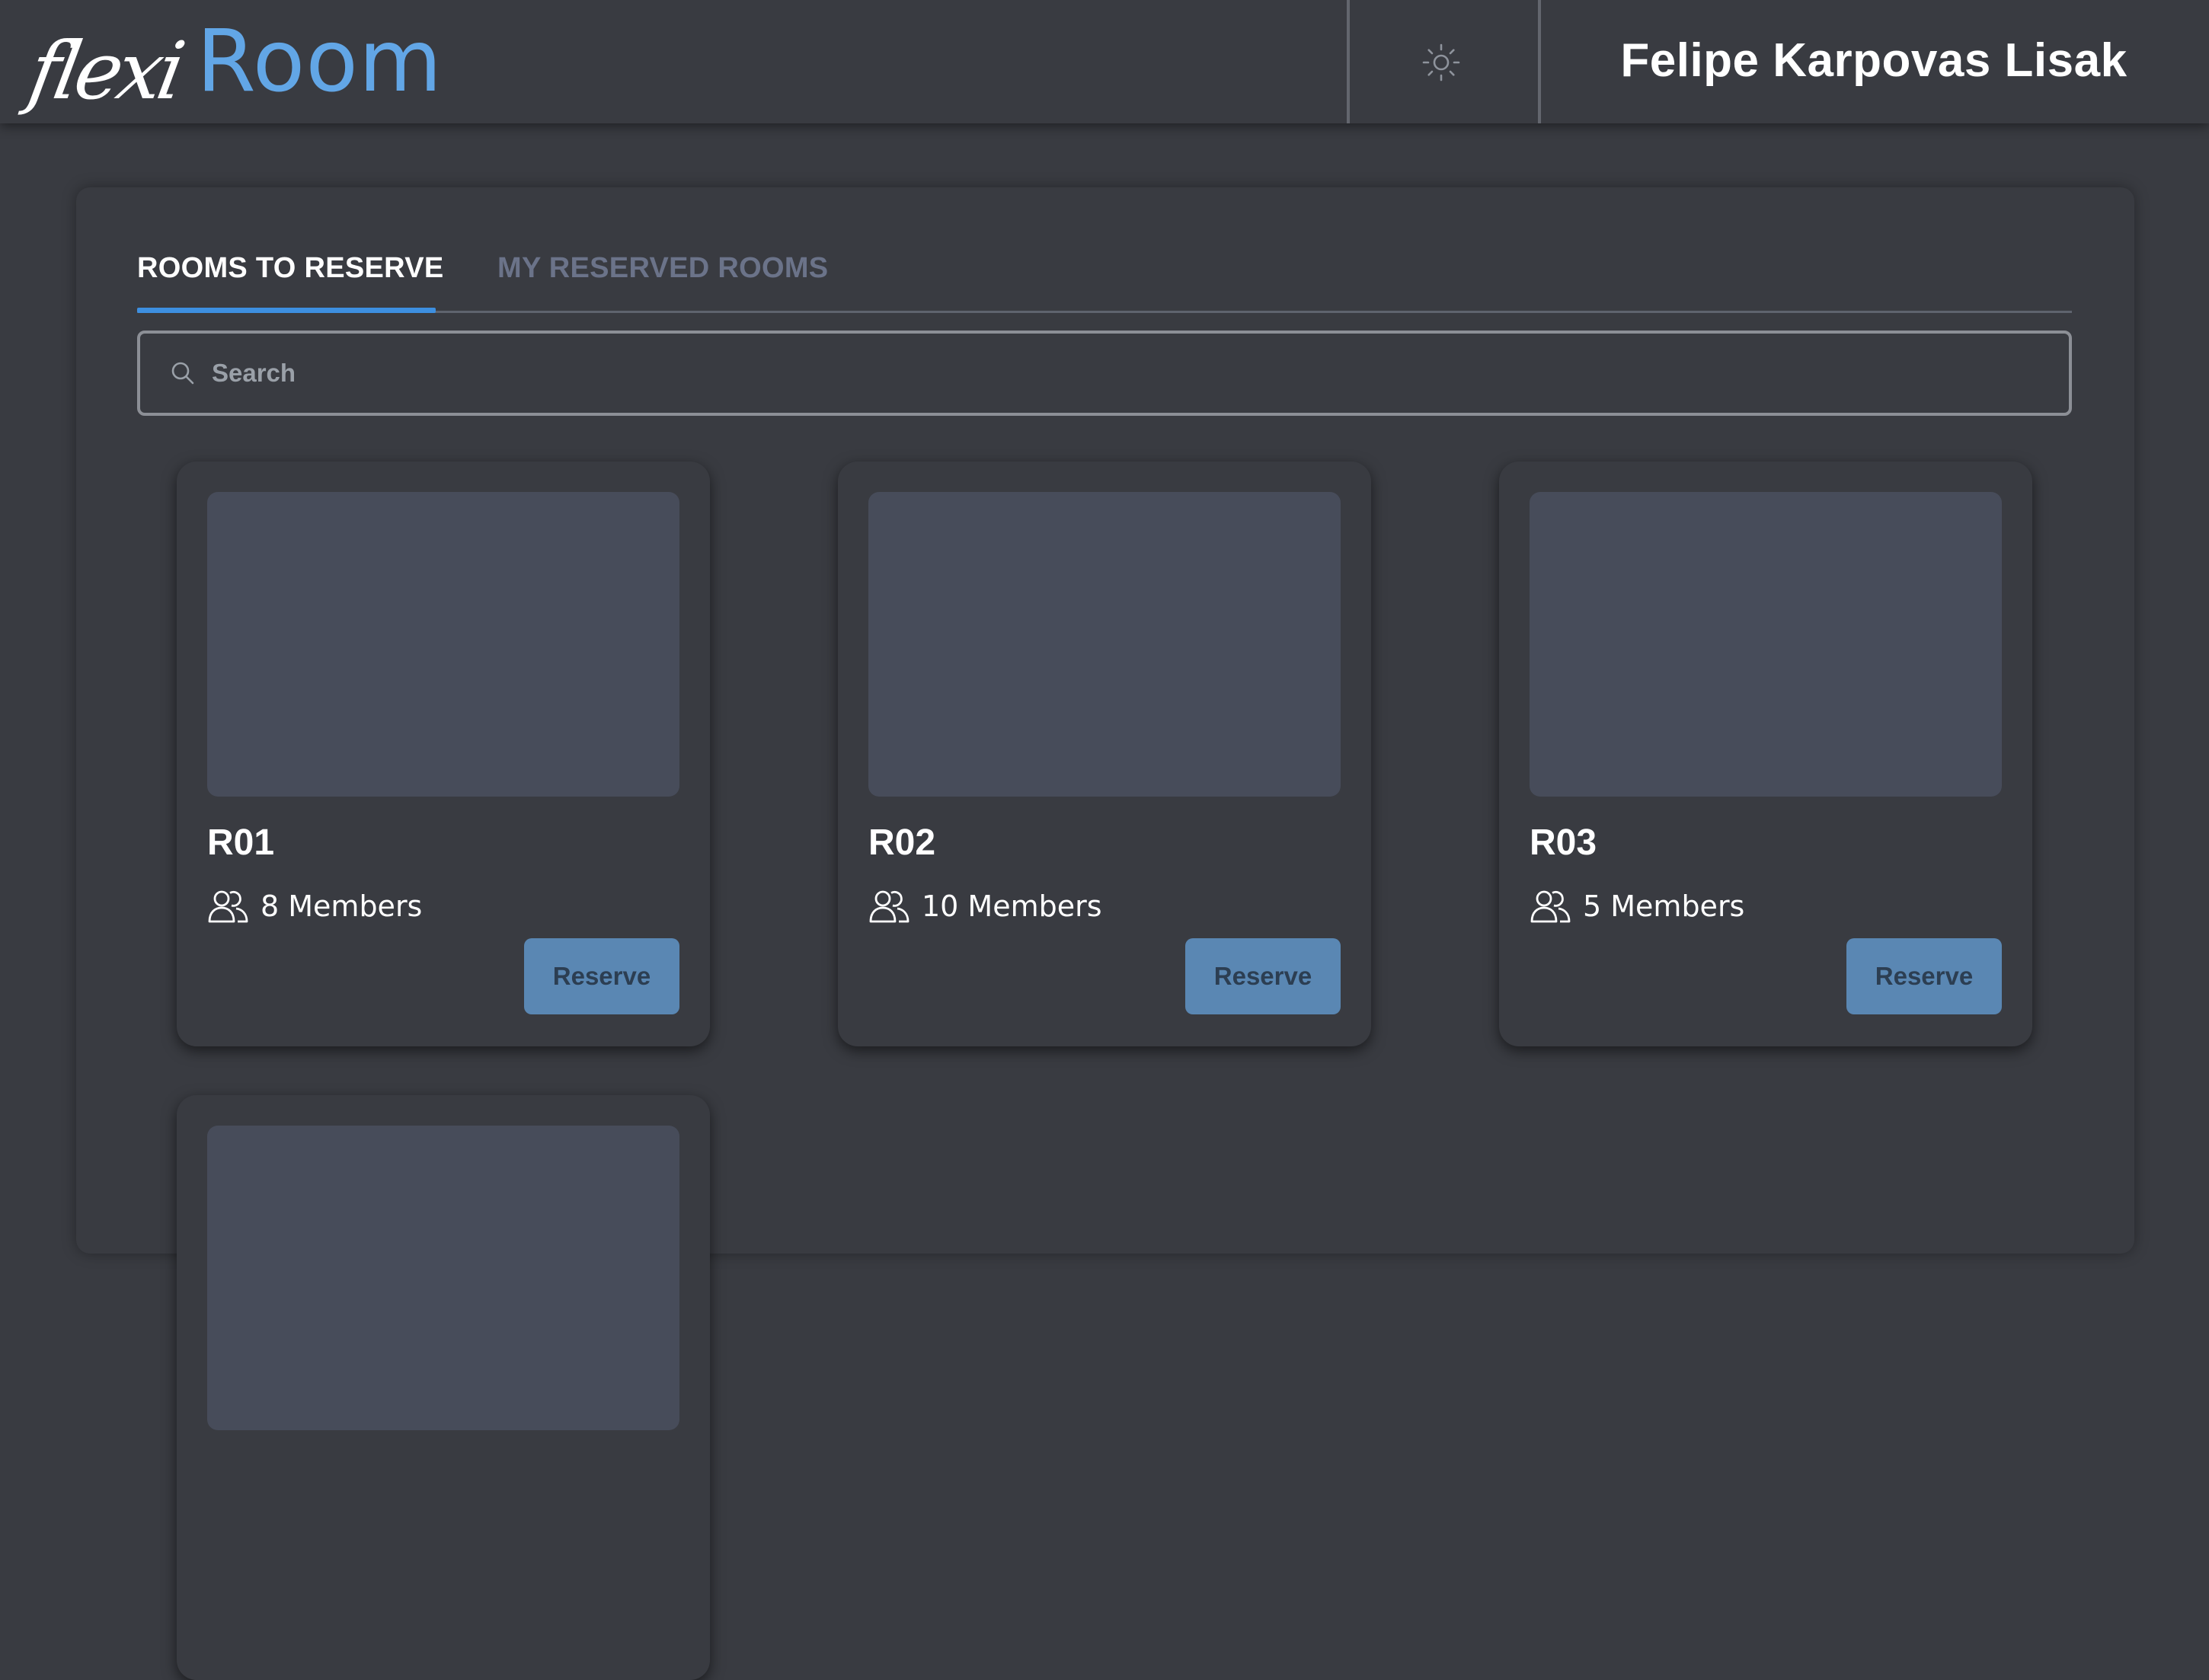 This screenshot has width=2209, height=1680. I want to click on logo-room-text: Room, so click(320, 61).